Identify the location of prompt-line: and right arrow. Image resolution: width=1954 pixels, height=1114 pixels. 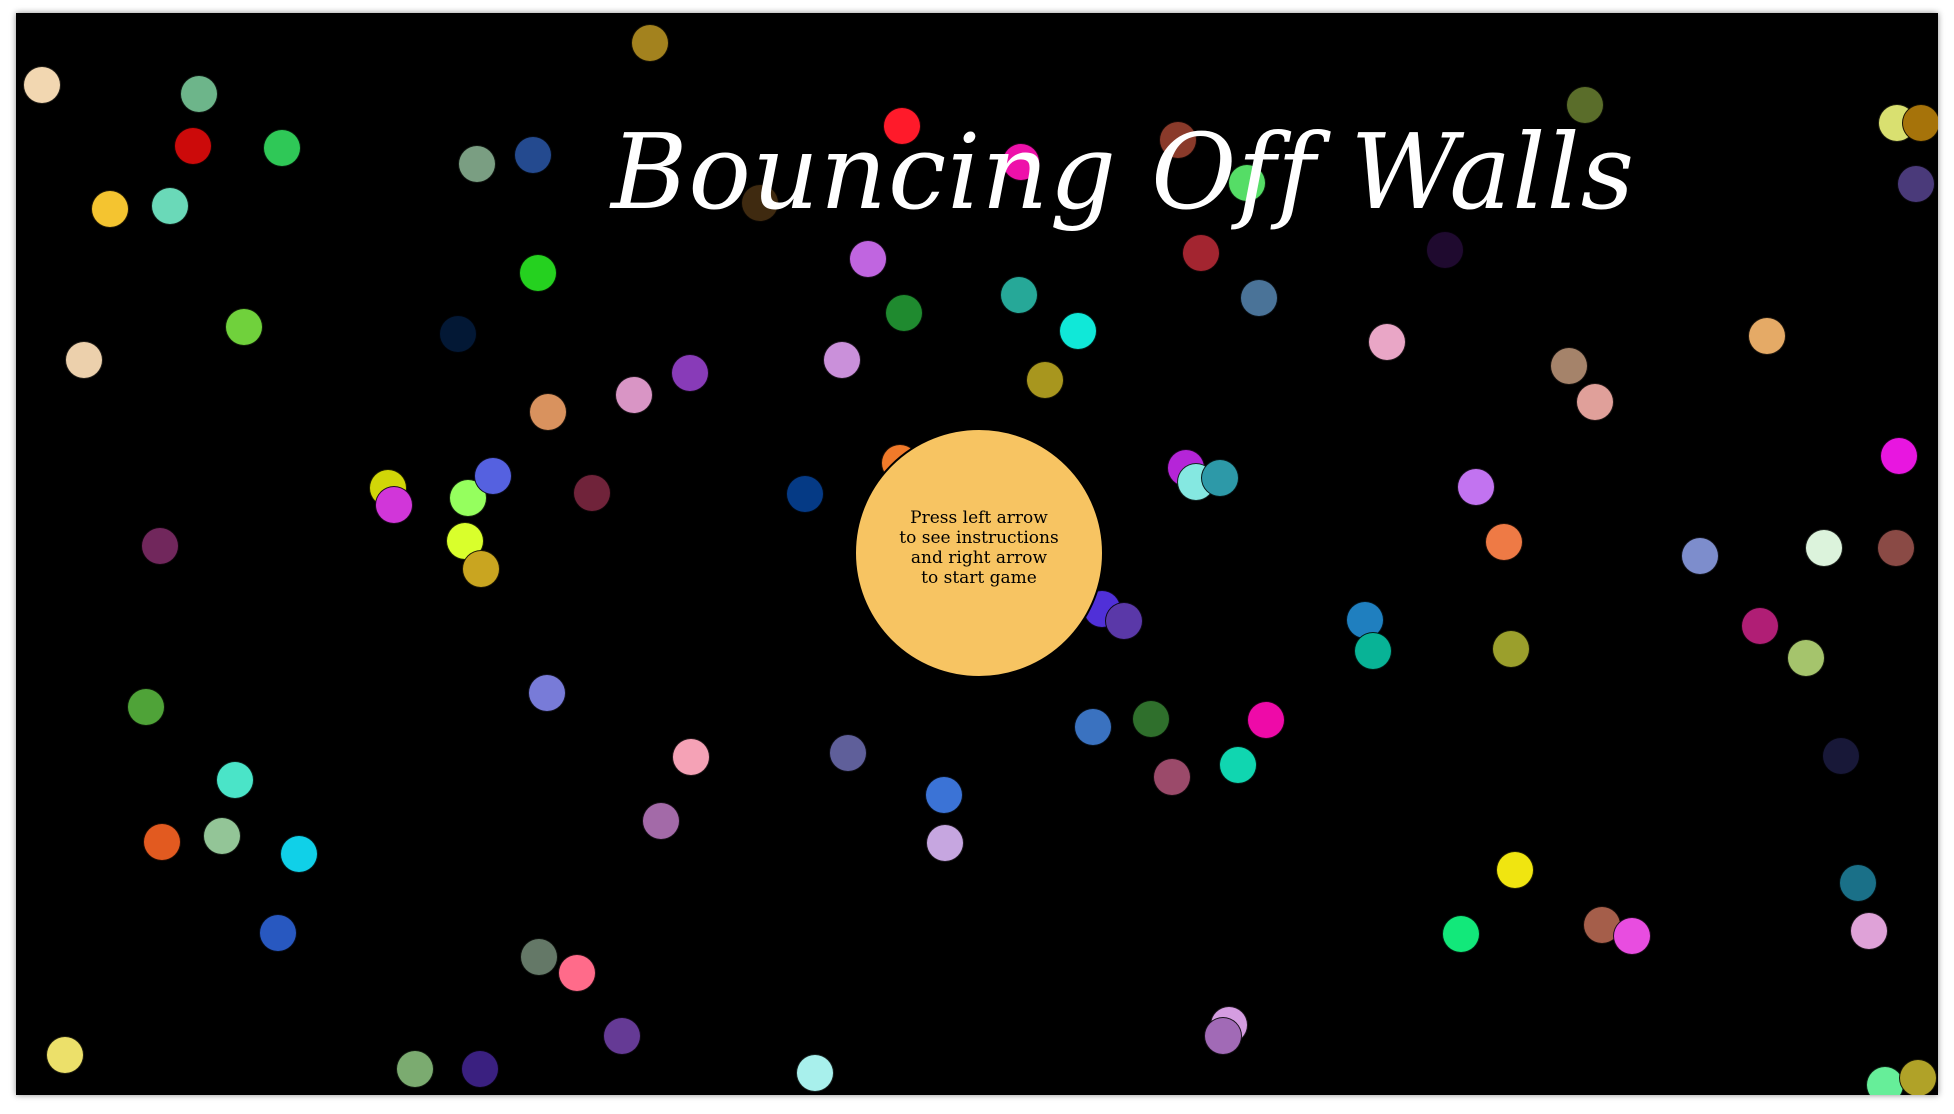
(979, 558).